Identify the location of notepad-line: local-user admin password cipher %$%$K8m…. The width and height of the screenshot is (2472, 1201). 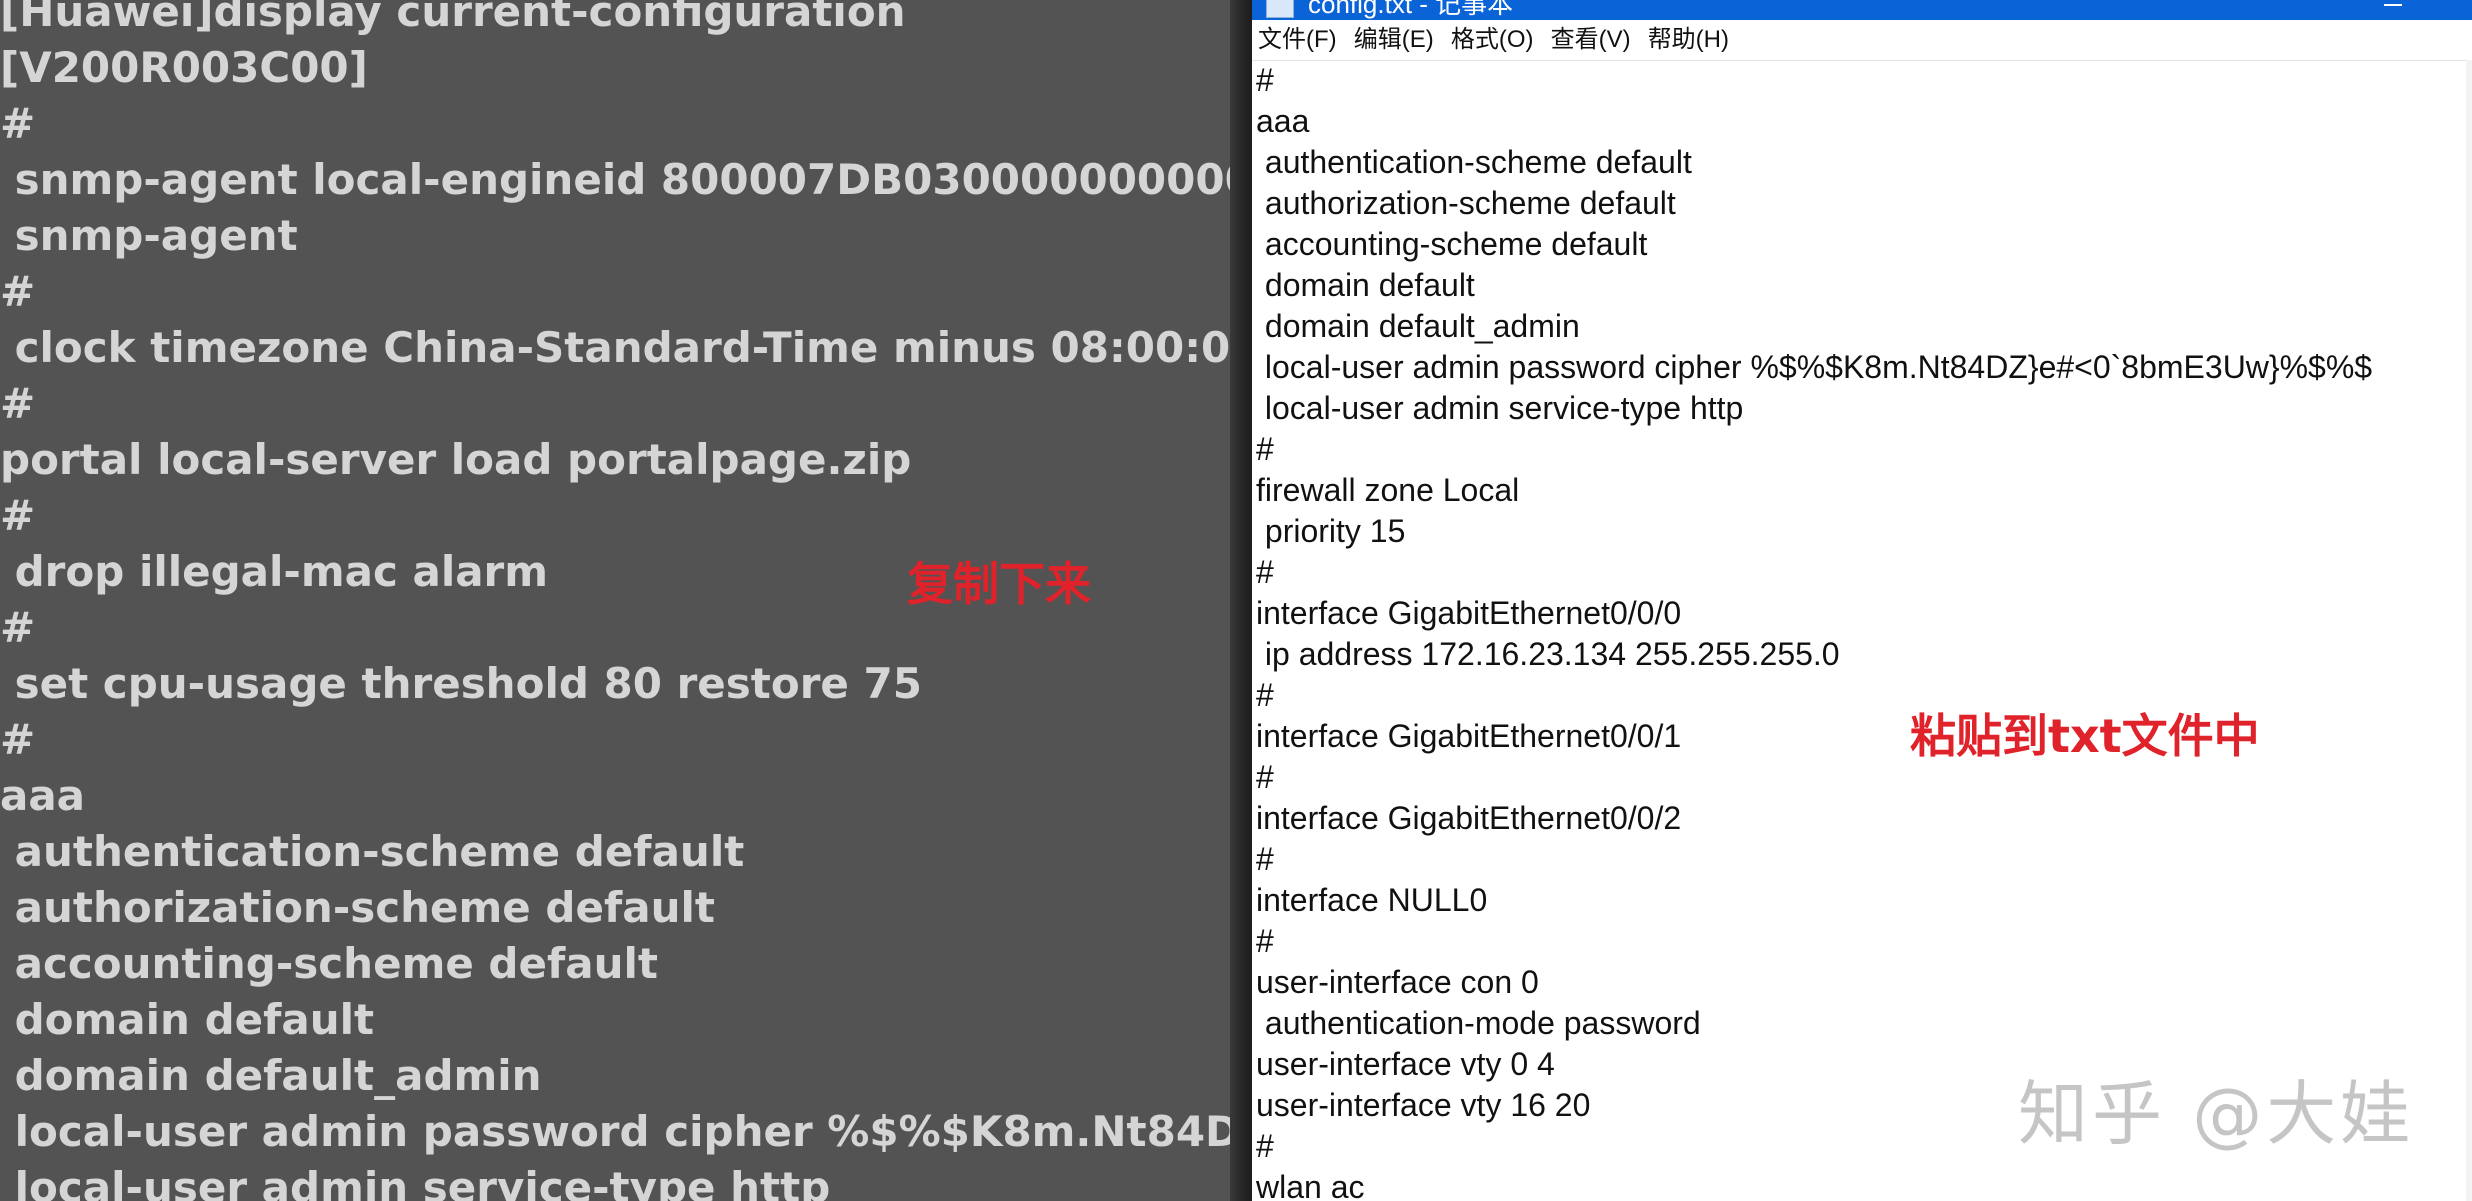
(1814, 367).